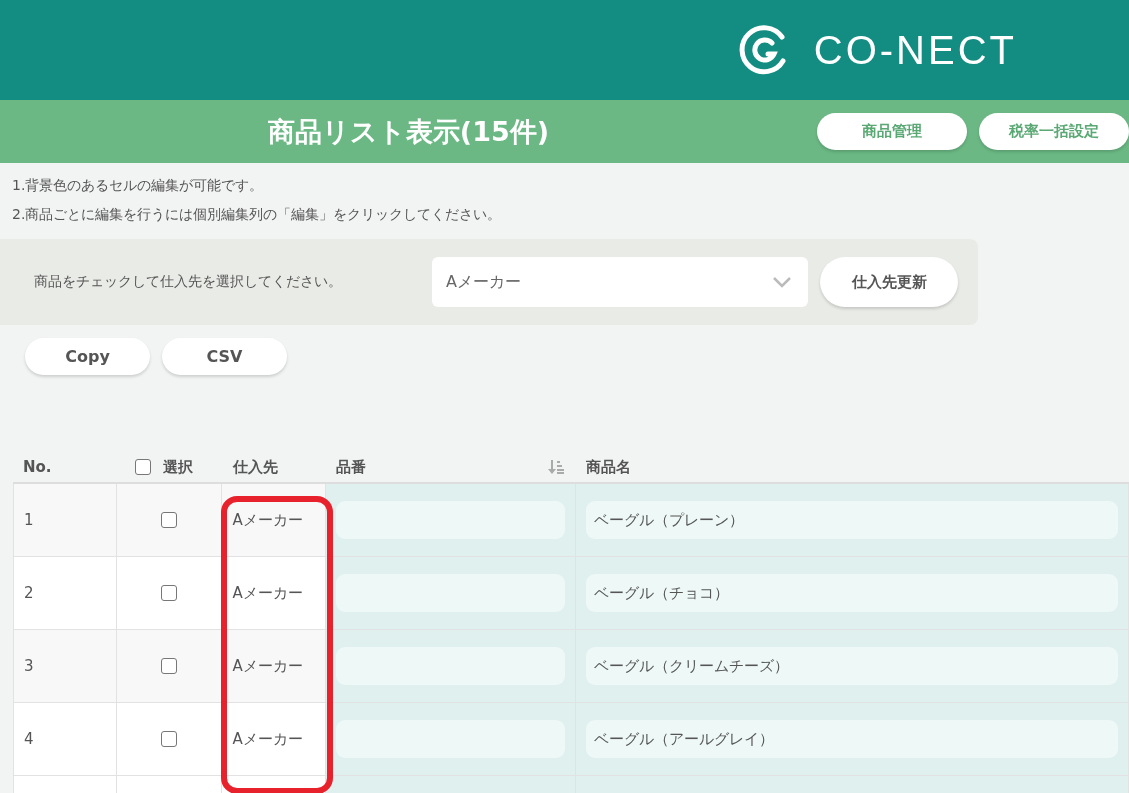 The image size is (1129, 793). What do you see at coordinates (255, 467) in the screenshot?
I see `column-header: 仕入先` at bounding box center [255, 467].